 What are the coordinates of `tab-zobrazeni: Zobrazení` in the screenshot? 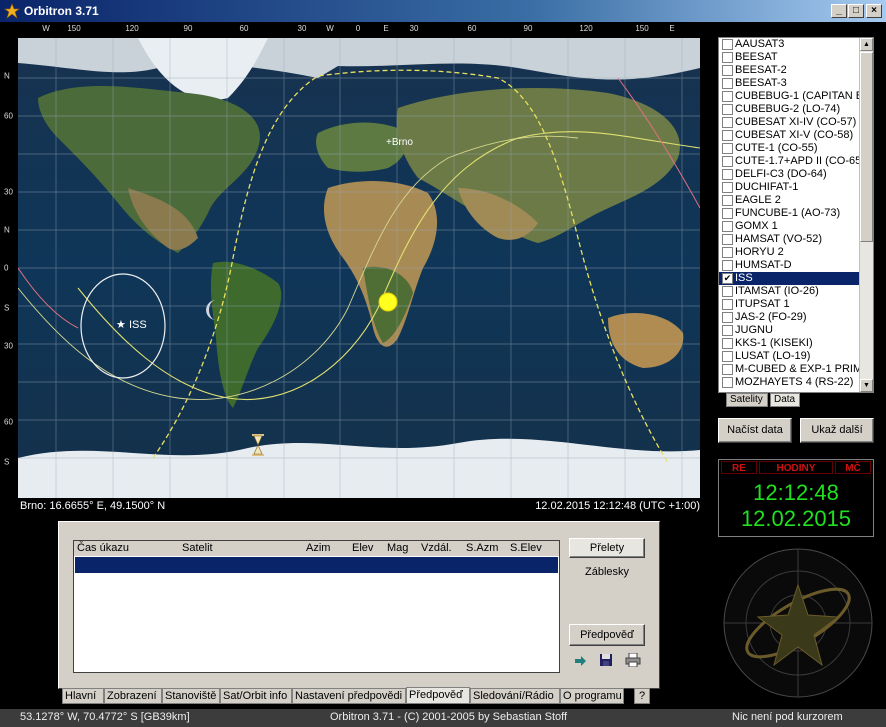 It's located at (133, 696).